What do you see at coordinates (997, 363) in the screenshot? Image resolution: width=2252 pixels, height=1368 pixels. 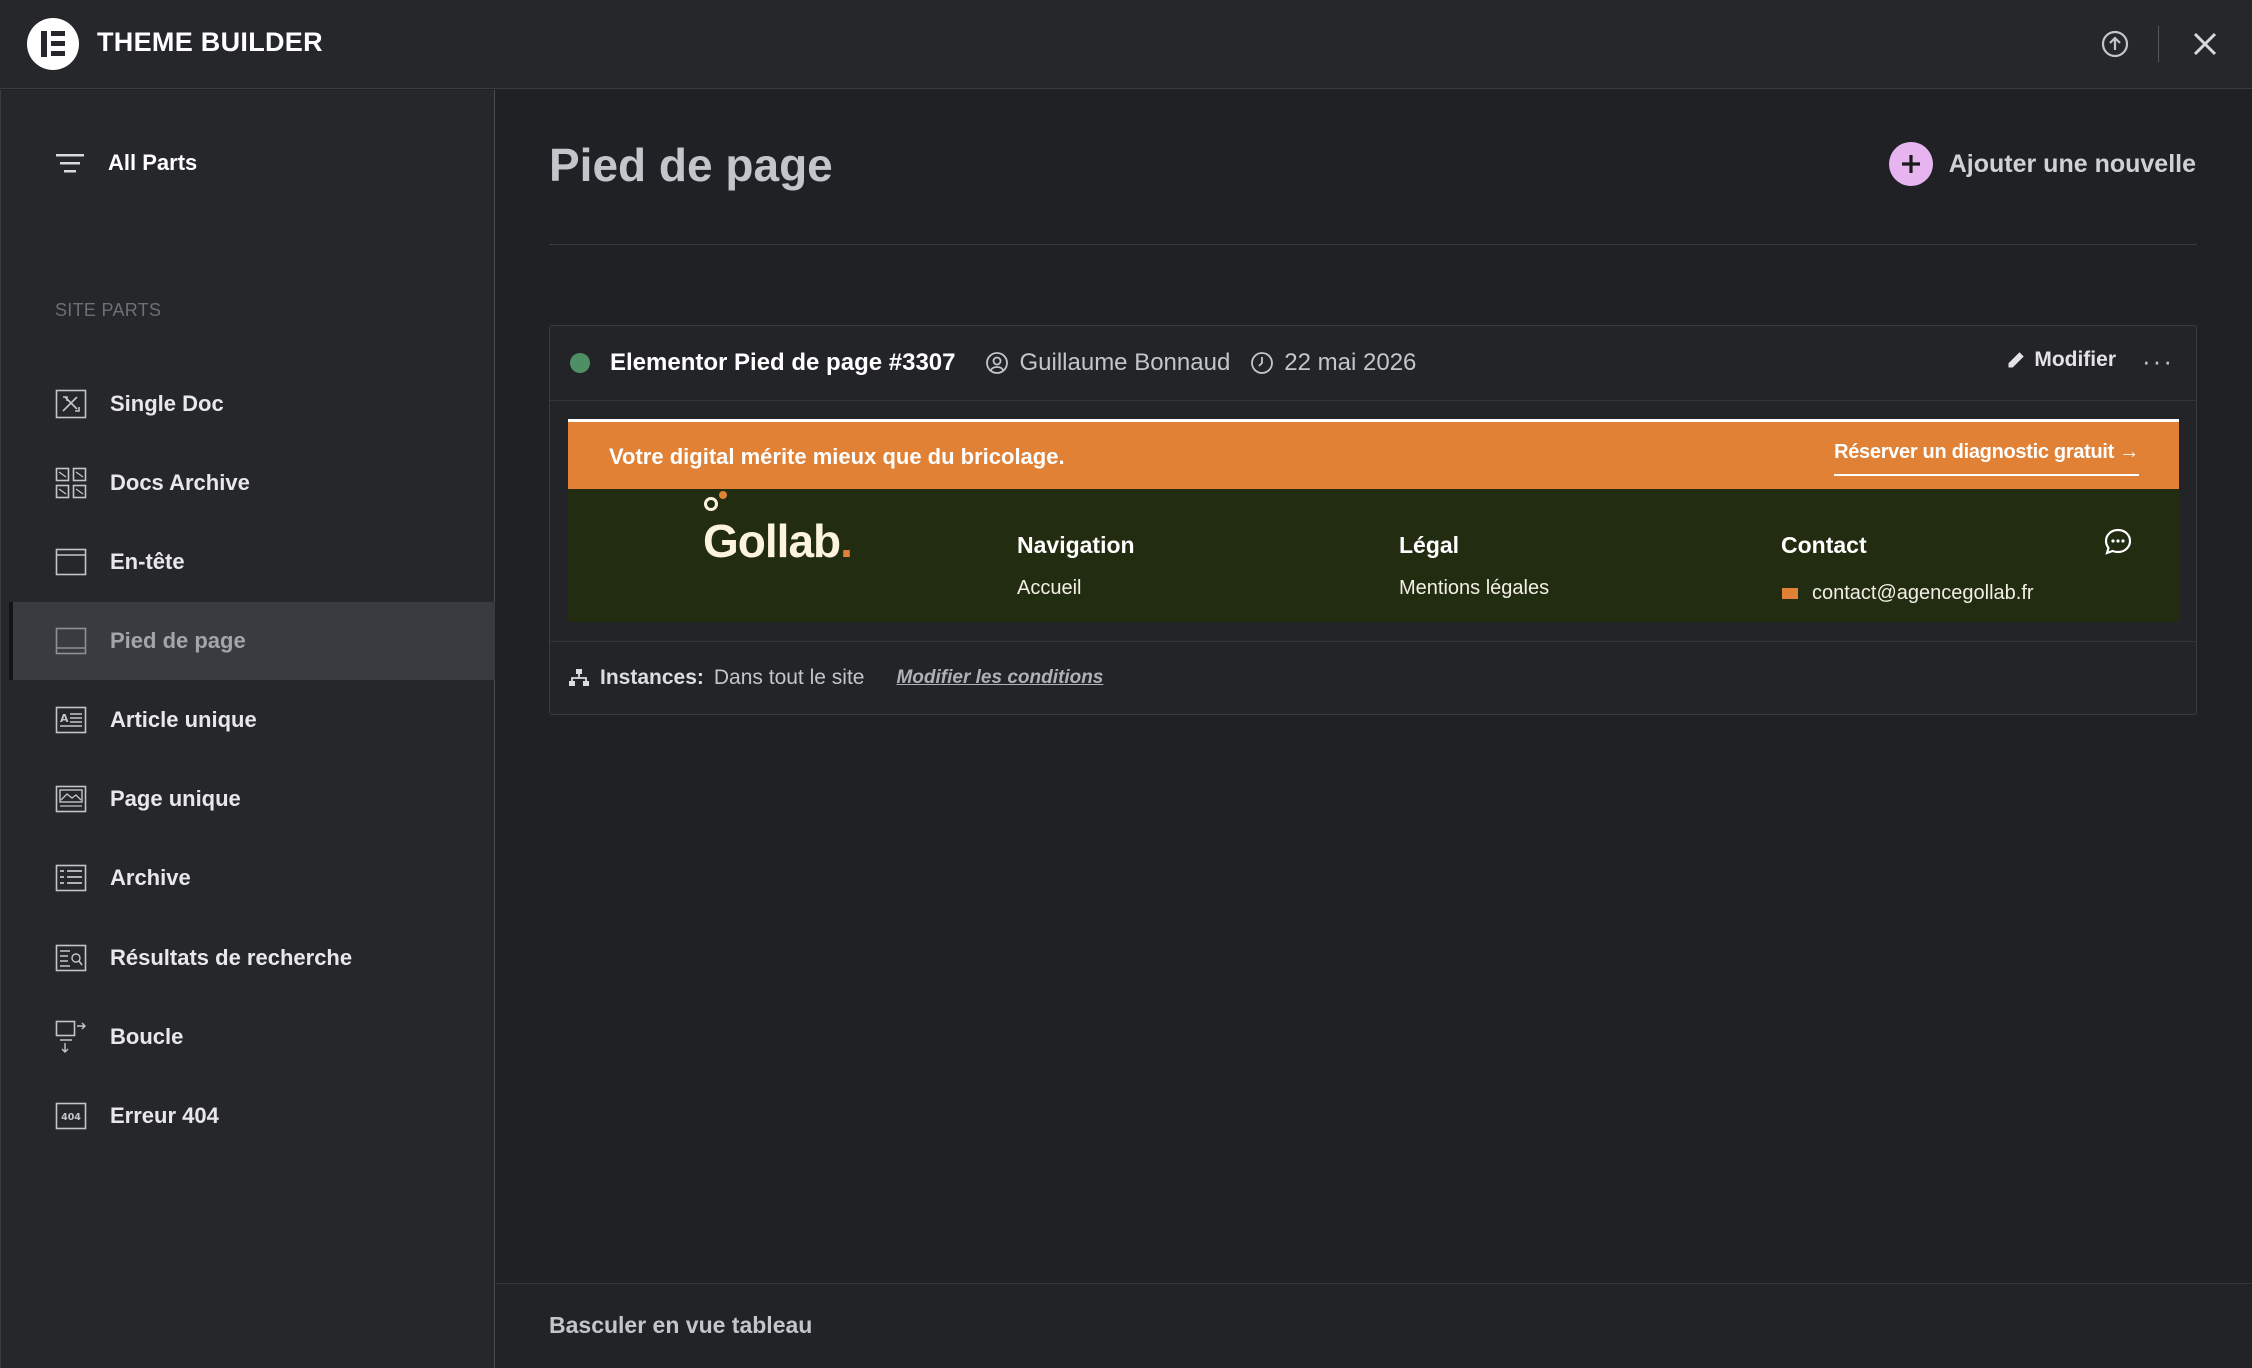 I see `user-circle-icon` at bounding box center [997, 363].